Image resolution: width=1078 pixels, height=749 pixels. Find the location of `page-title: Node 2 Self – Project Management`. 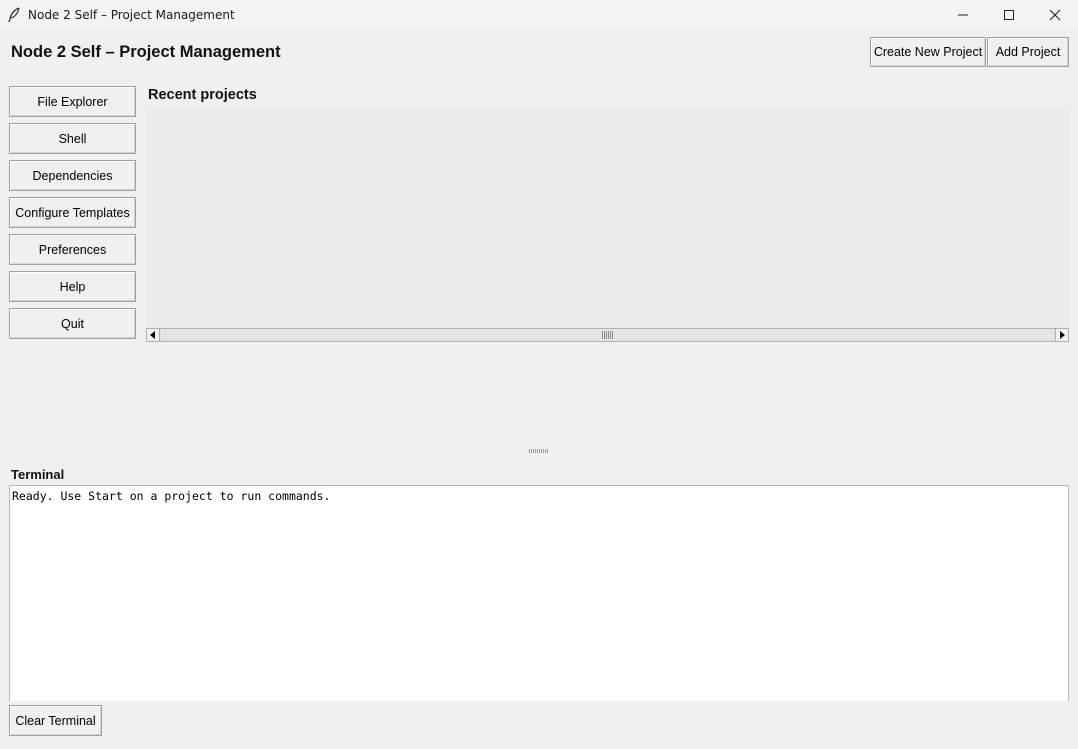

page-title: Node 2 Self – Project Management is located at coordinates (146, 52).